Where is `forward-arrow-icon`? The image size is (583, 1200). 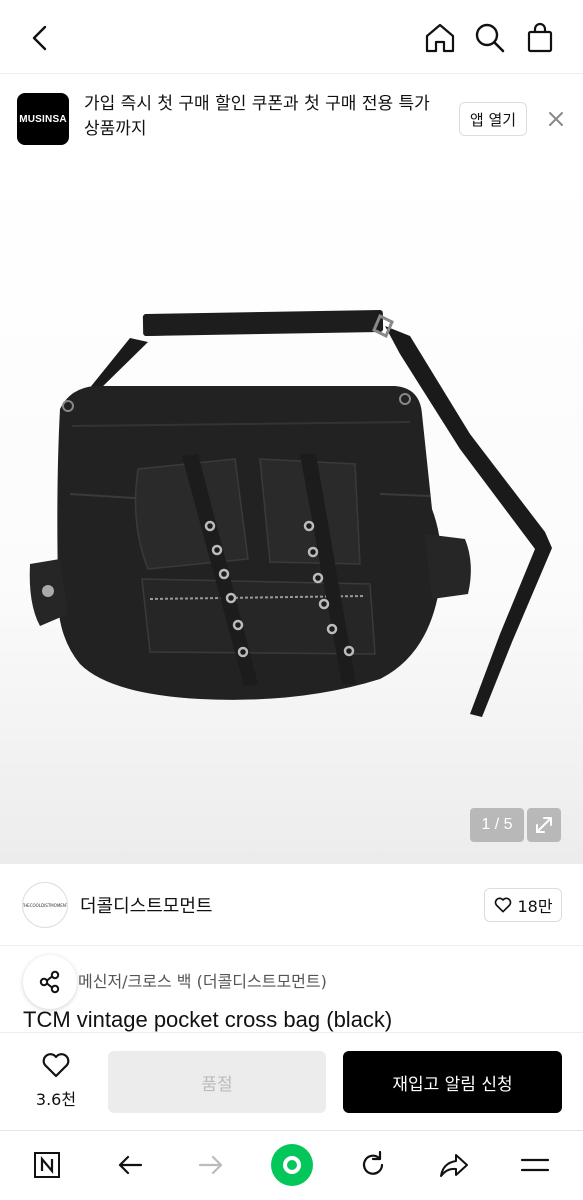
forward-arrow-icon is located at coordinates (211, 1165).